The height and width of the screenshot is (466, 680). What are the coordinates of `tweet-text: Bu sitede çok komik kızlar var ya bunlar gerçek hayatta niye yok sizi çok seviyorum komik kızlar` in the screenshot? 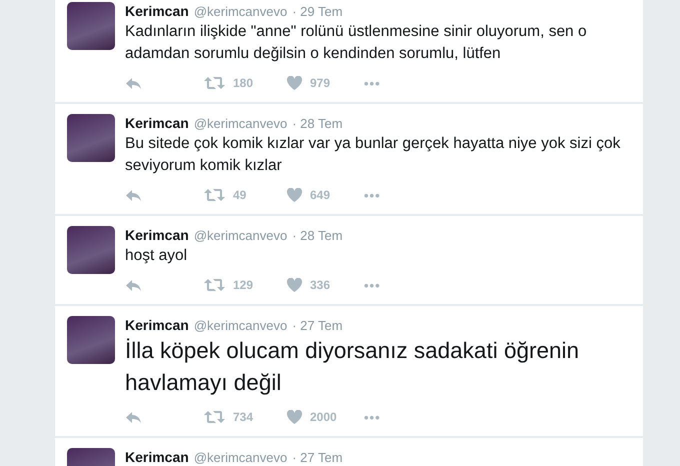 It's located at (373, 155).